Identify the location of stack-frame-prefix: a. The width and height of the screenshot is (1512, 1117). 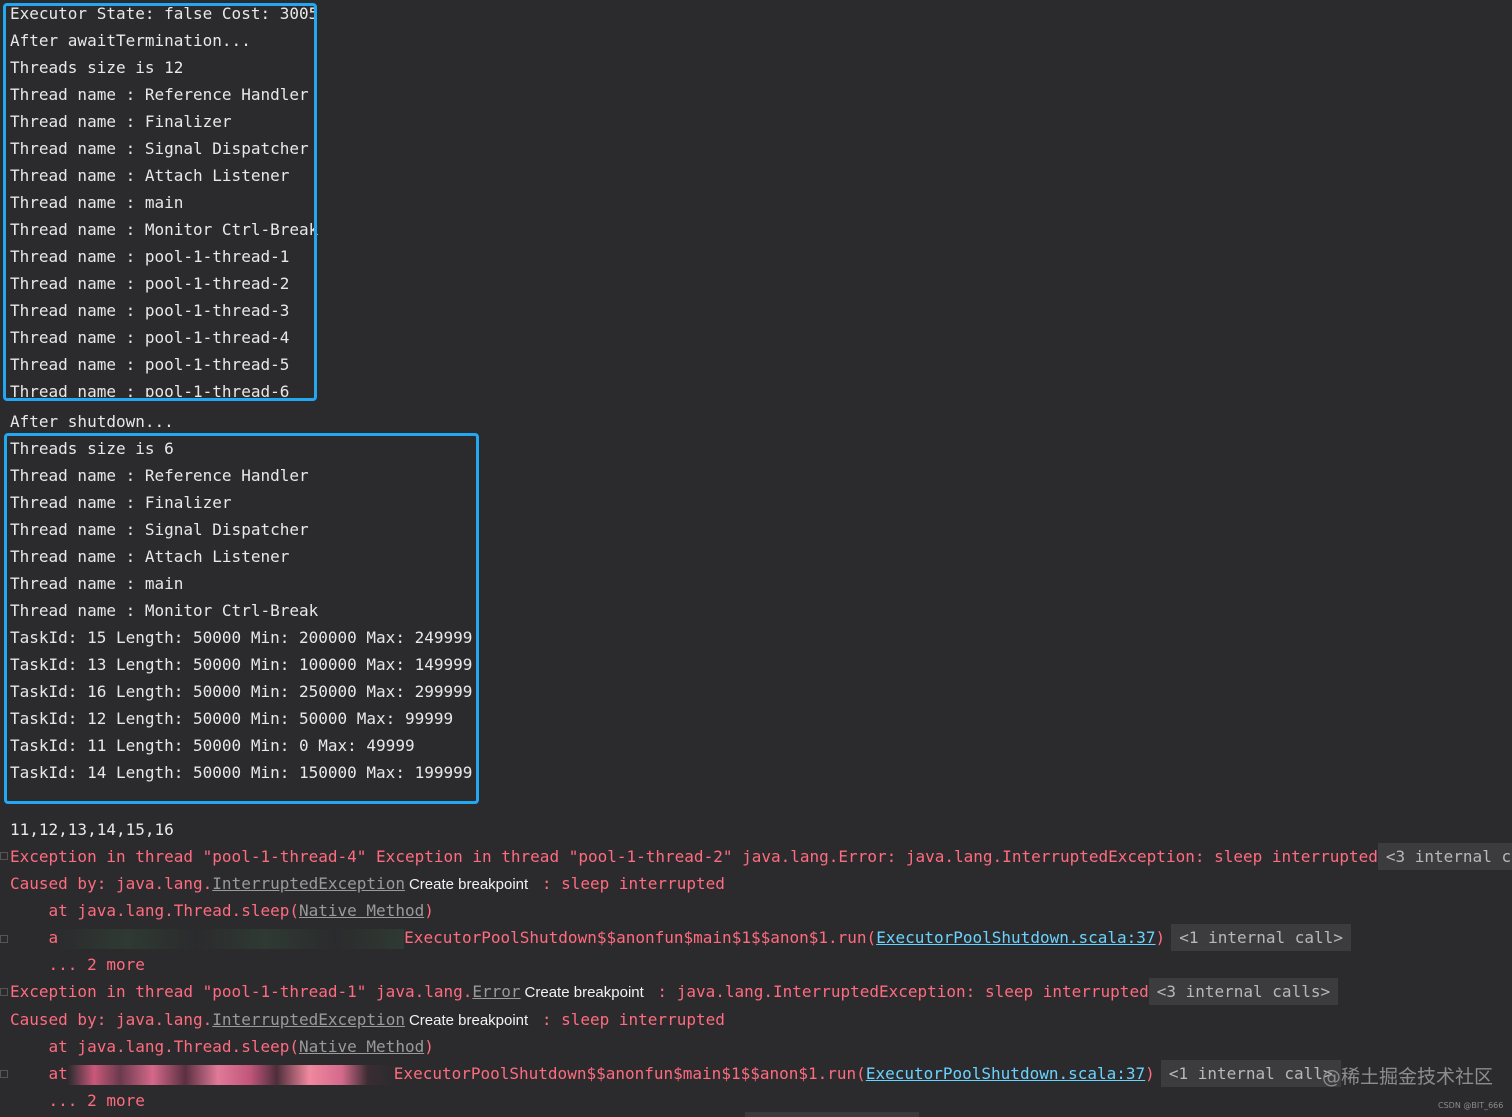
(34, 937).